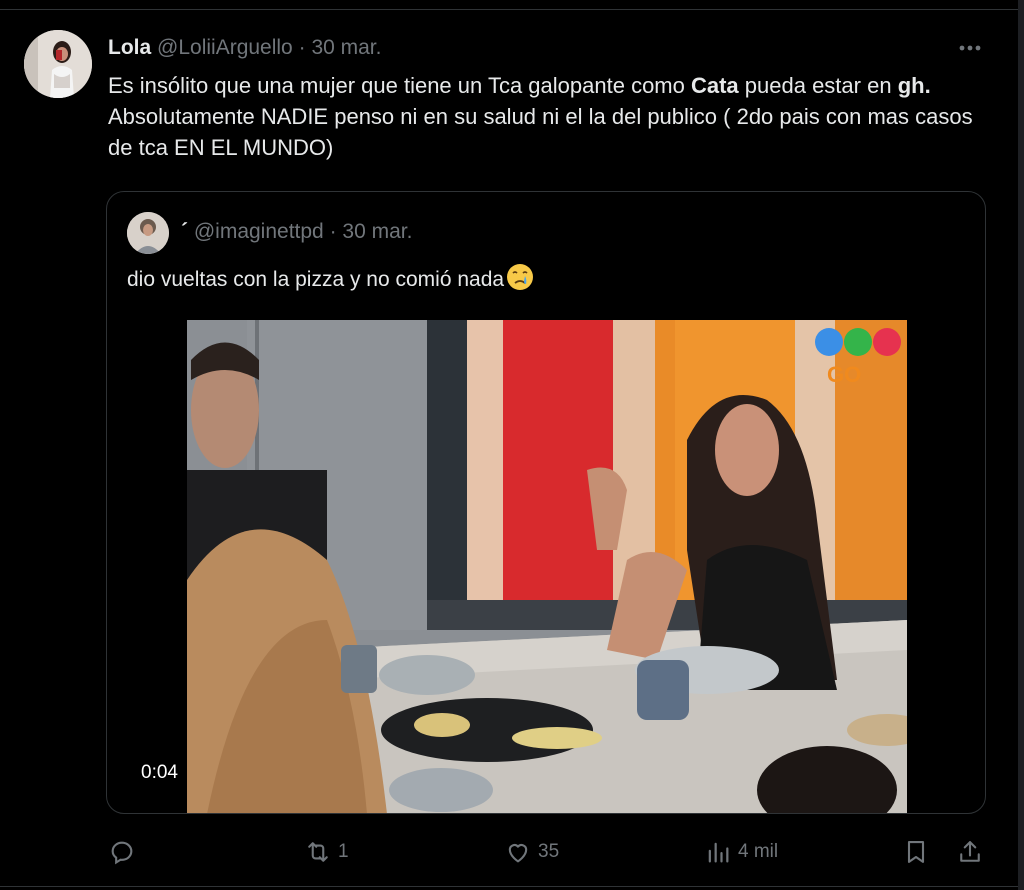 The width and height of the screenshot is (1024, 890). I want to click on quoted-header: ´ @imaginettpd · 30 mar., so click(296, 232).